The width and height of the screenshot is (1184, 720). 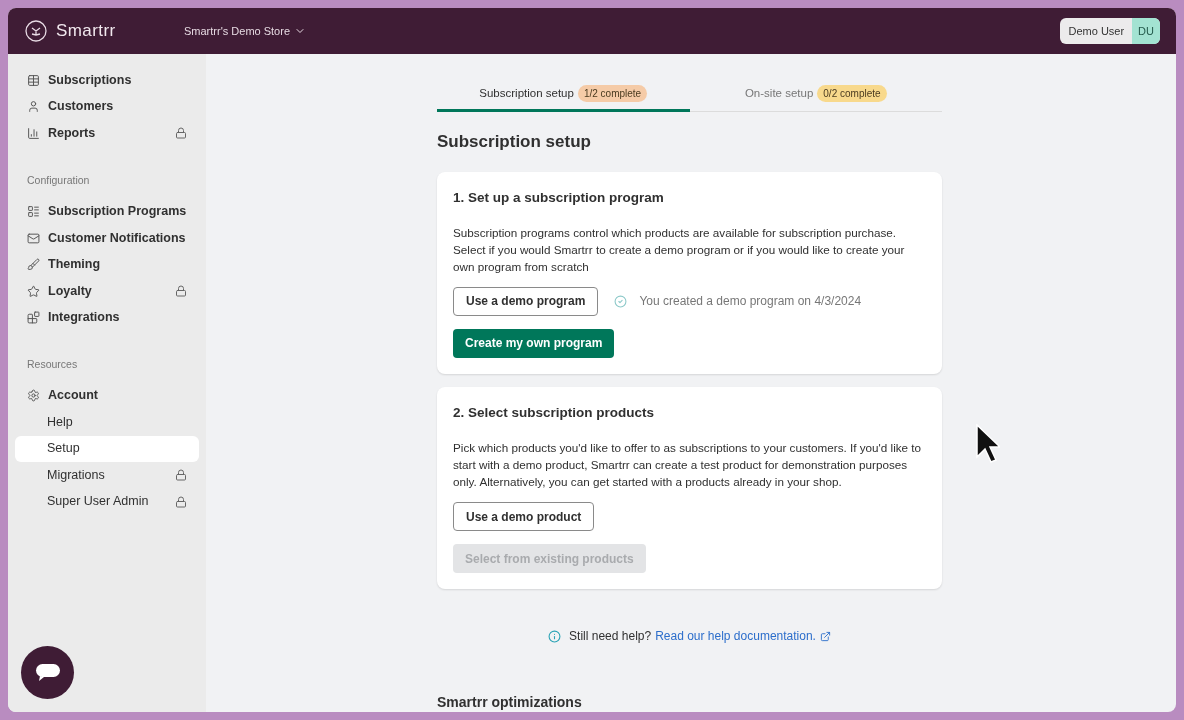 I want to click on sidebar-item: Integrations, so click(x=107, y=317).